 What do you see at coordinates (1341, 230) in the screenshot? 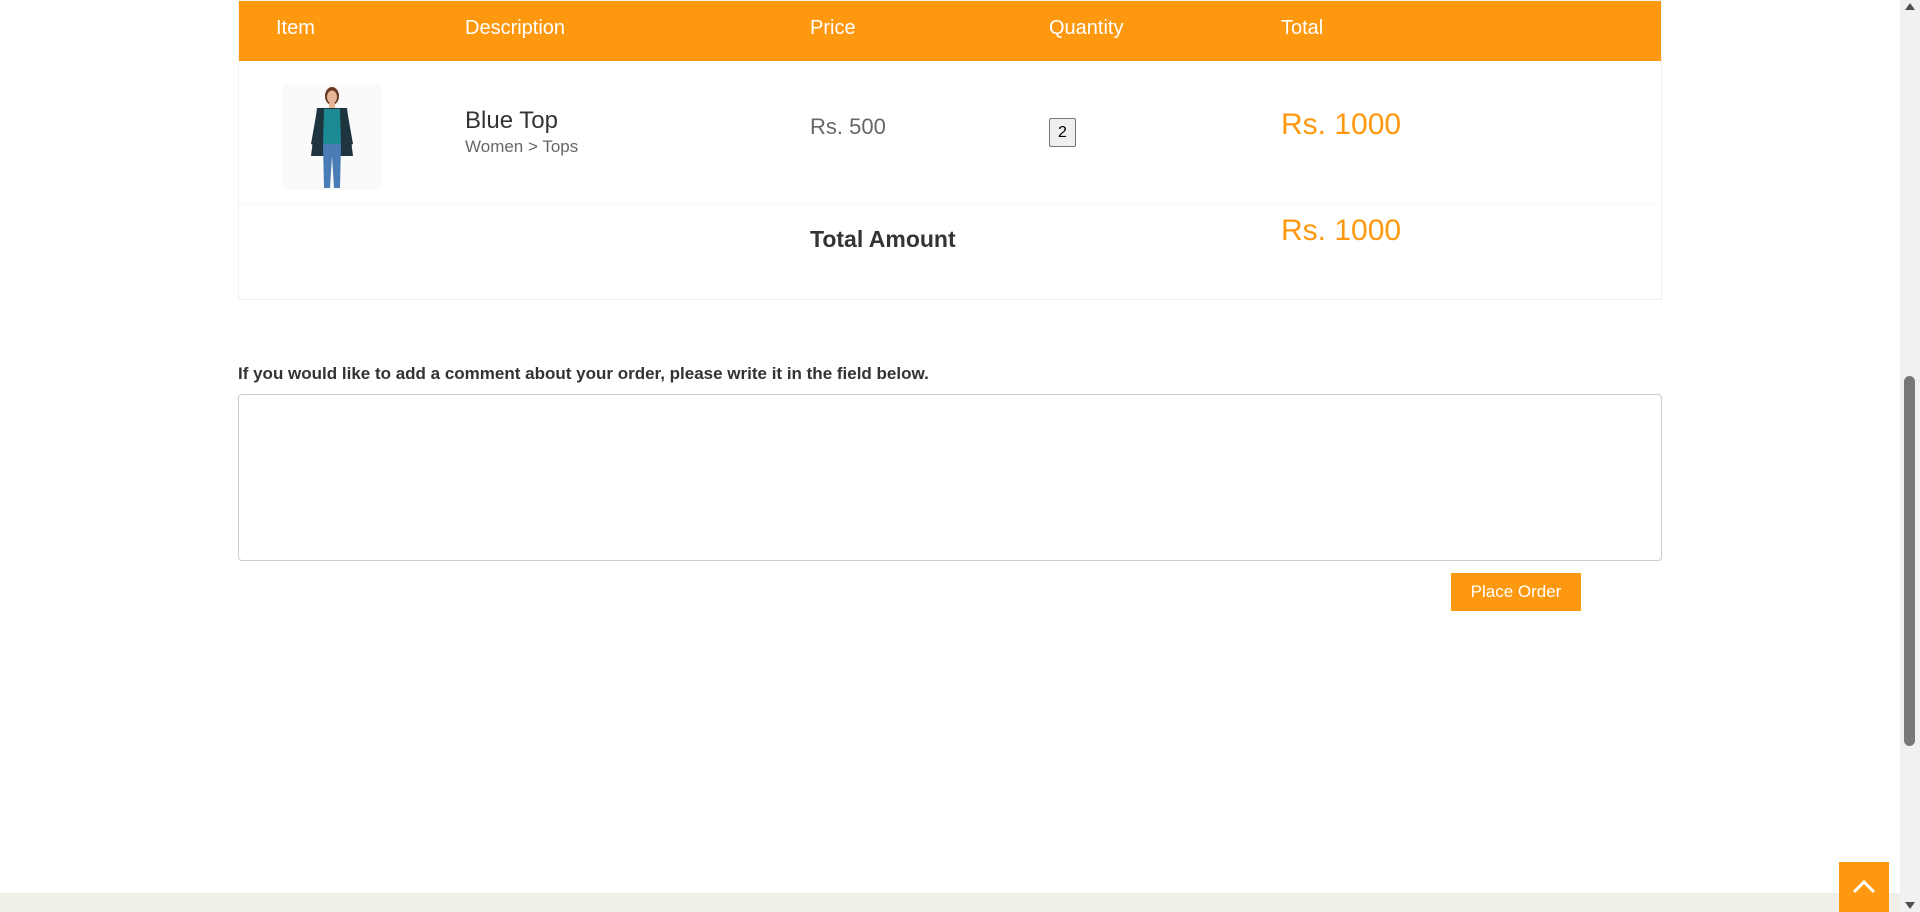
I see `total-amount-value: Rs. 1000` at bounding box center [1341, 230].